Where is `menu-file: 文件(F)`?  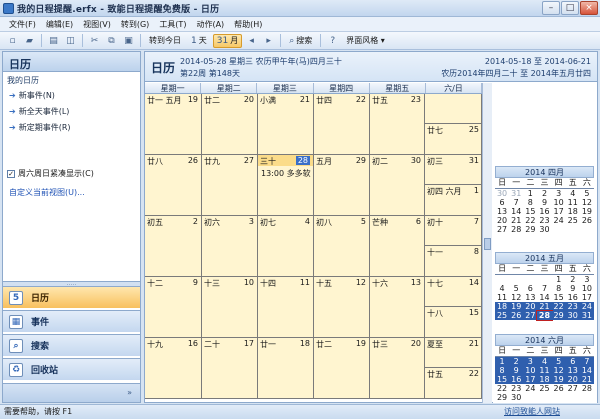
menu-file: 文件(F) is located at coordinates (22, 24).